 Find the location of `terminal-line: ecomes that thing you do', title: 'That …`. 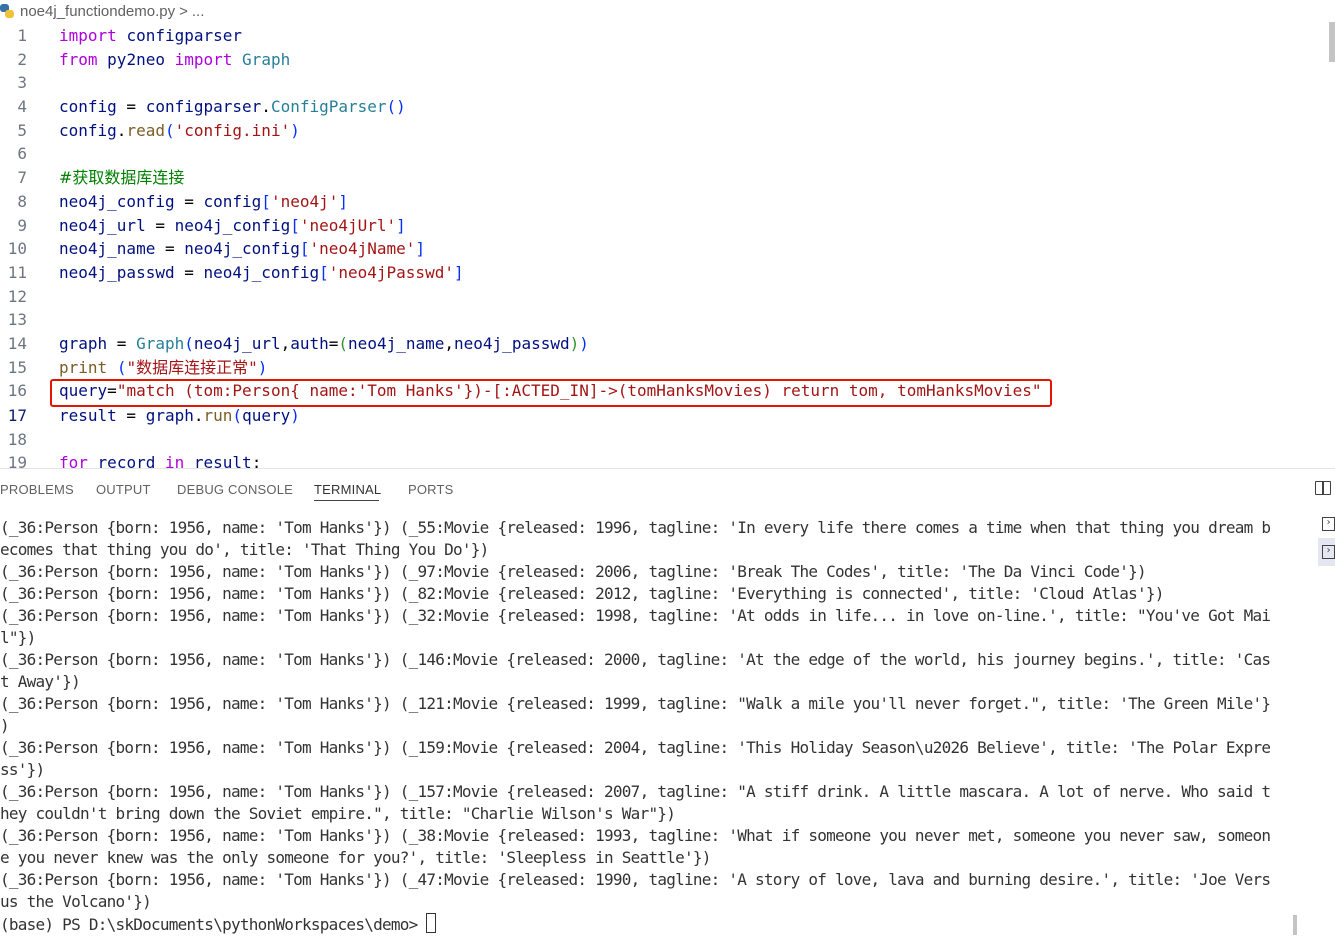

terminal-line: ecomes that thing you do', title: 'That … is located at coordinates (244, 549).